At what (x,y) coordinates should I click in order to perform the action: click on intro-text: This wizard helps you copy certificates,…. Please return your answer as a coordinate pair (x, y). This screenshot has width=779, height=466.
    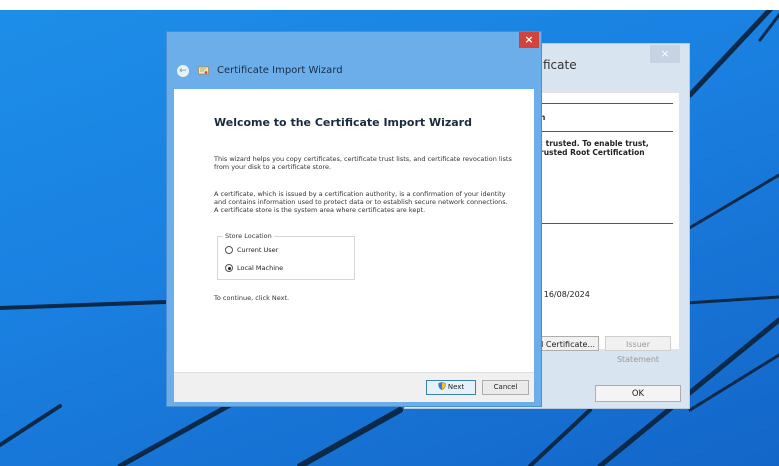
    Looking at the image, I should click on (363, 163).